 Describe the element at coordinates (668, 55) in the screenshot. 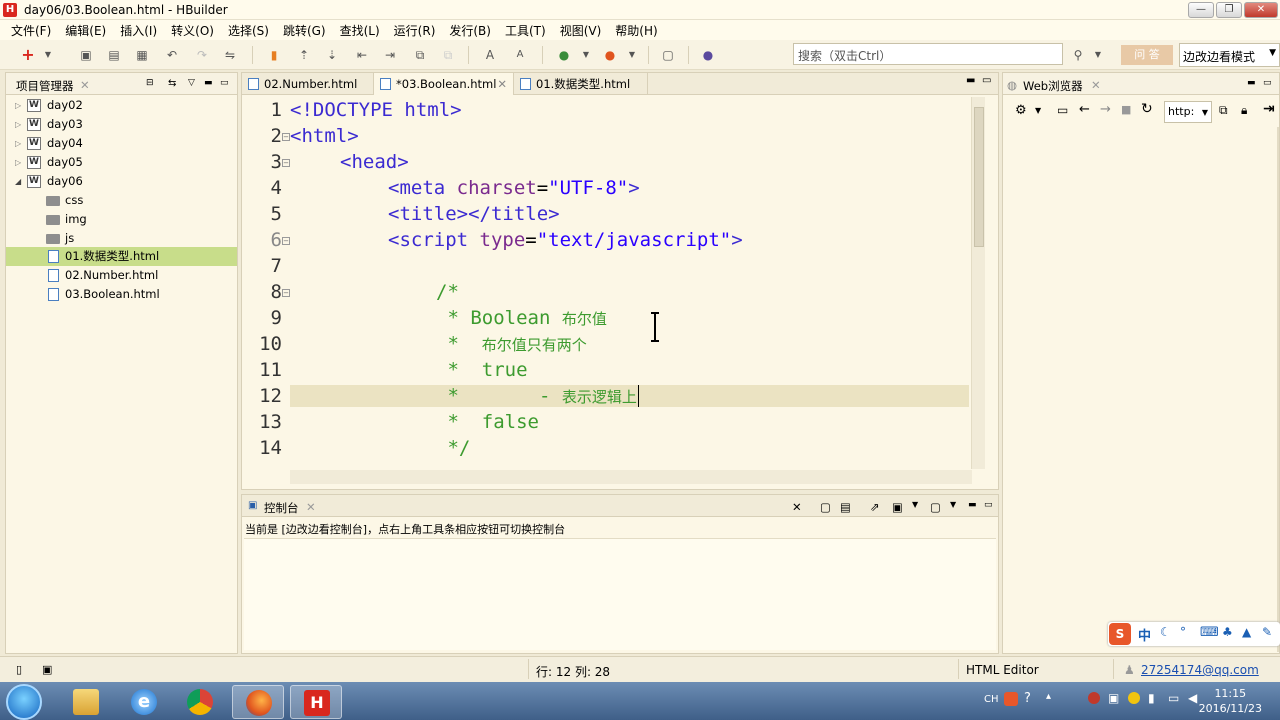

I see `preview-icon: ▢` at that location.